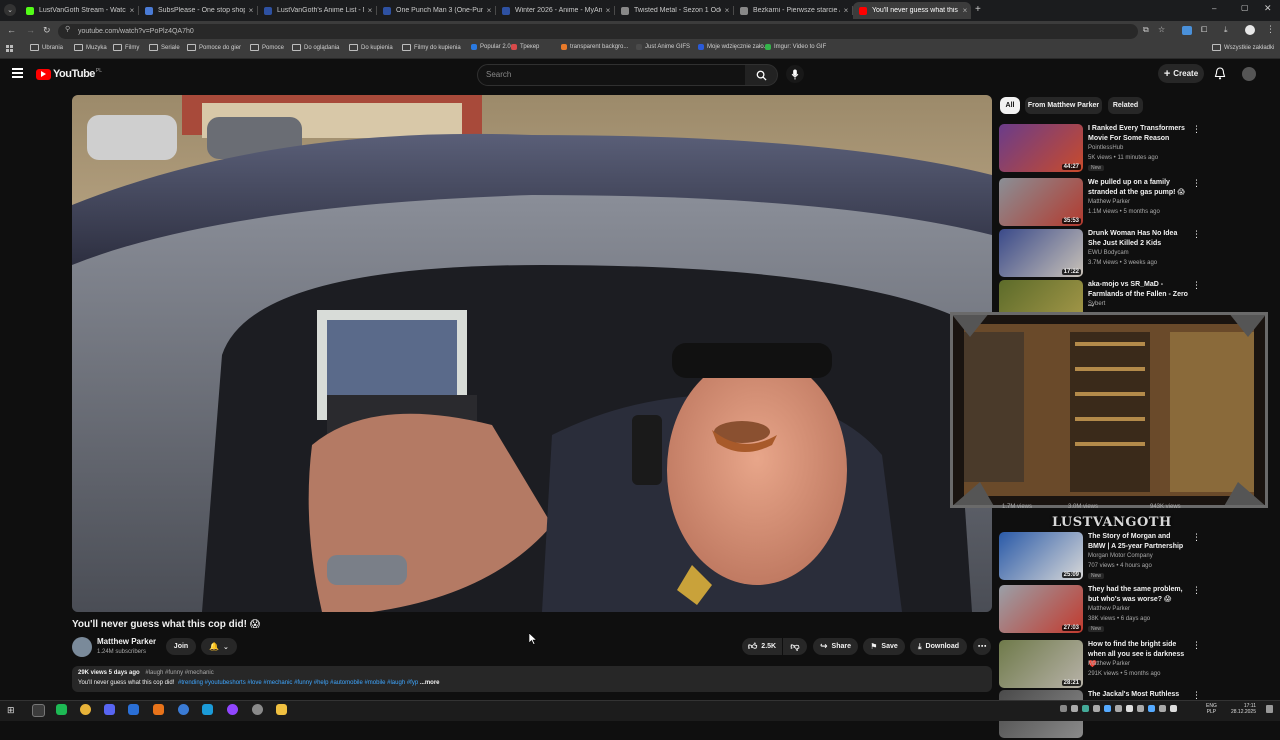 The image size is (1280, 740). I want to click on back-arrow-icon: ←, so click(11, 30).